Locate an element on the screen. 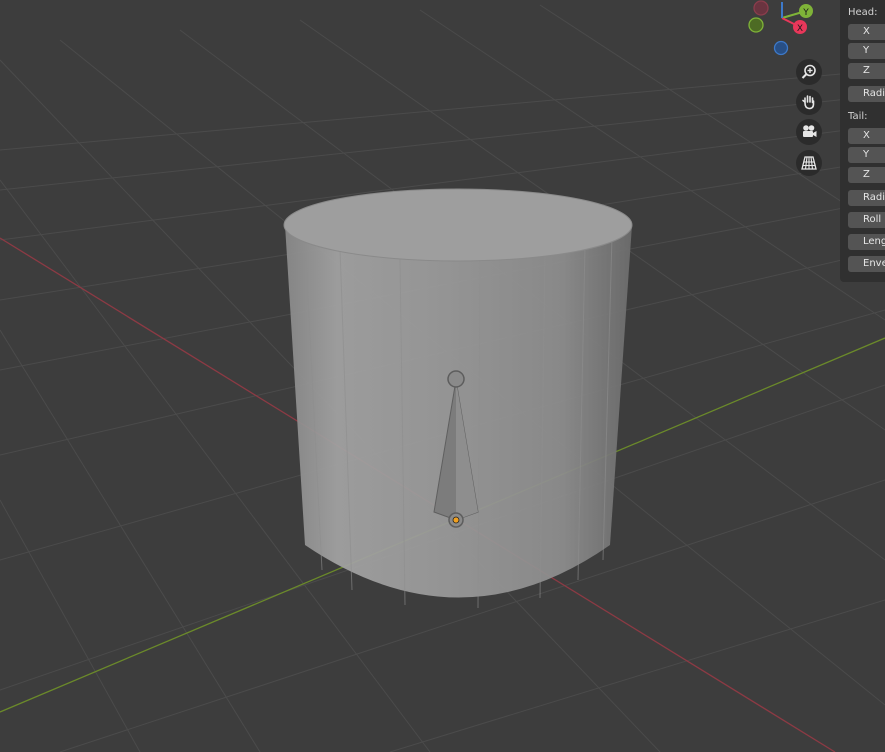 The image size is (885, 752). tail-y-field: Y is located at coordinates (866, 155).